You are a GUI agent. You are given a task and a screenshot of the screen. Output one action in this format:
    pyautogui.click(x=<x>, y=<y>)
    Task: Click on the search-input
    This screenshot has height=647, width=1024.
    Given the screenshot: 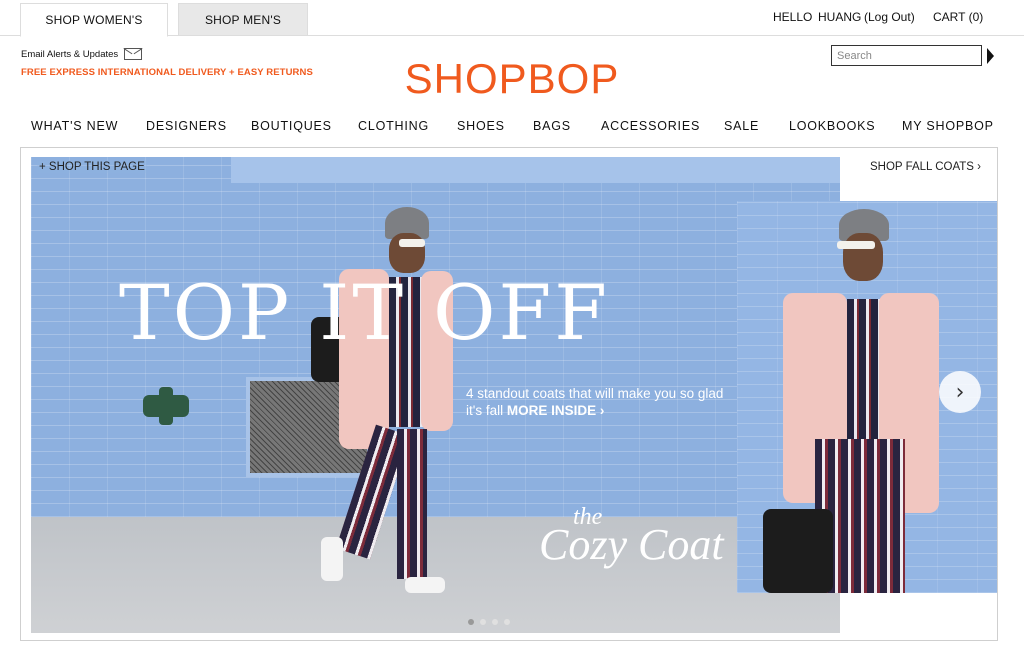 What is the action you would take?
    pyautogui.click(x=906, y=55)
    